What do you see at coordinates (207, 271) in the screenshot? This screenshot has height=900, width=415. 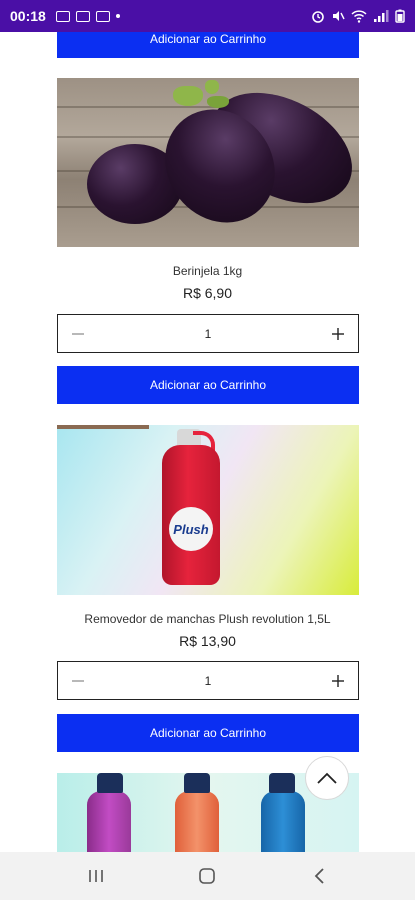 I see `product-name: Berinjela 1kg` at bounding box center [207, 271].